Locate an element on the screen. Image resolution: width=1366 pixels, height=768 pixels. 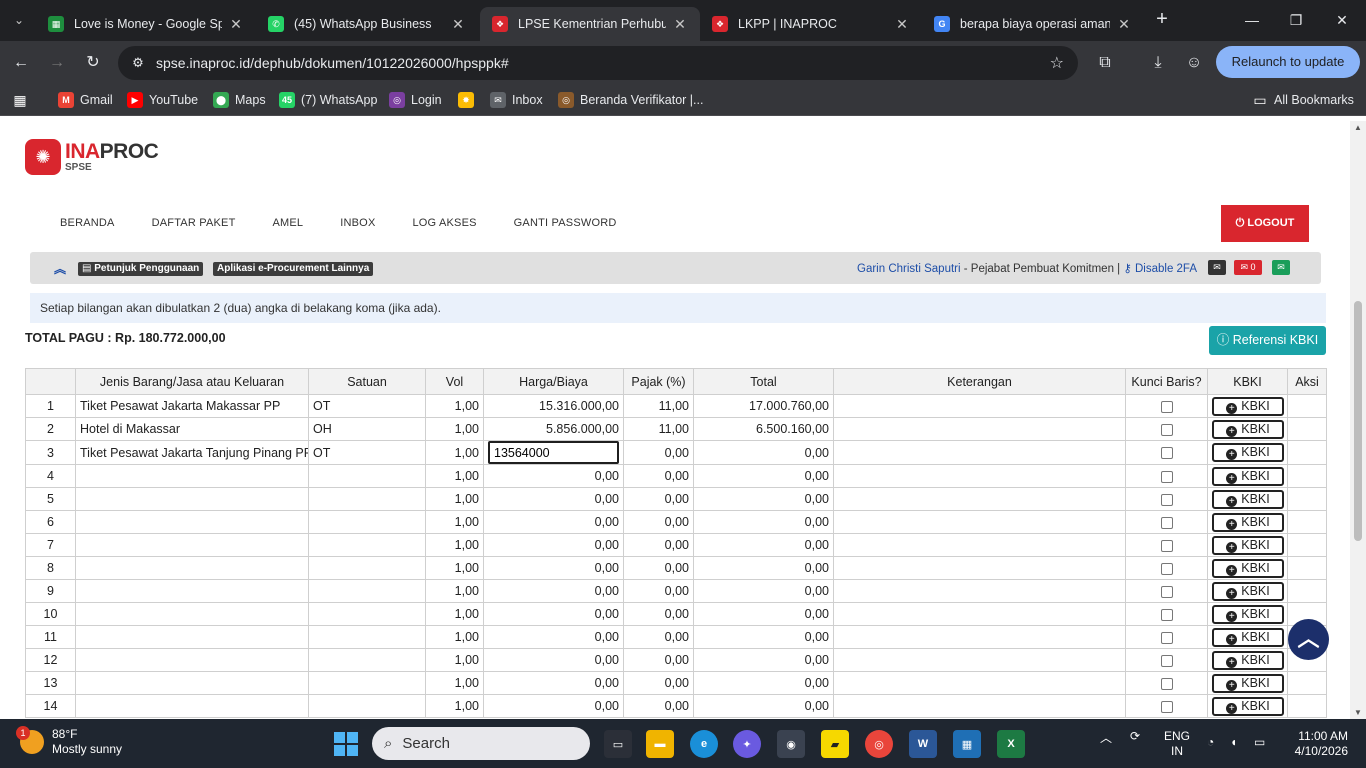
cell-satuan: OH is located at coordinates (367, 429).